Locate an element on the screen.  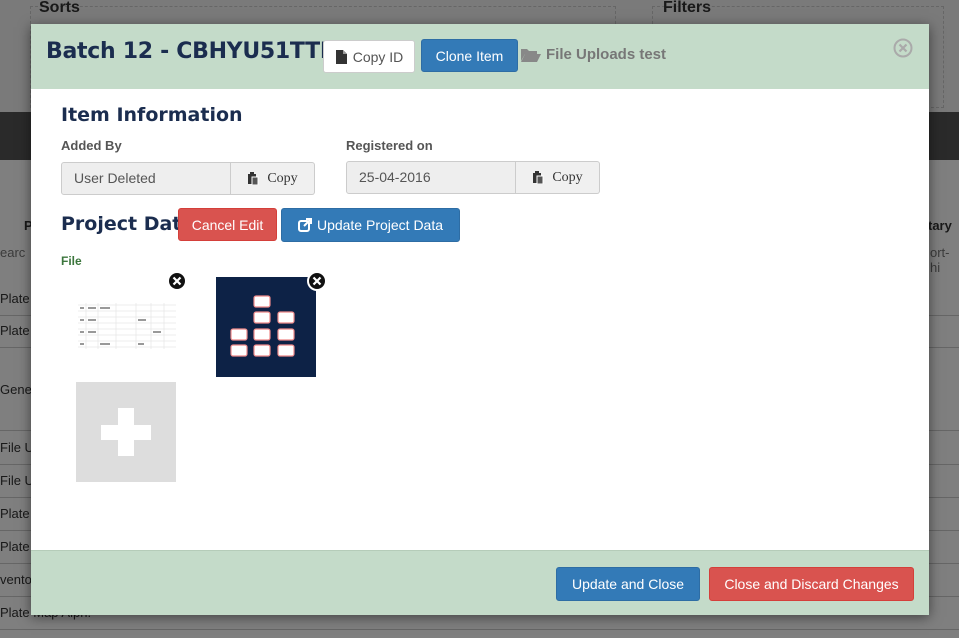
file-thumbnail-logo is located at coordinates (266, 327).